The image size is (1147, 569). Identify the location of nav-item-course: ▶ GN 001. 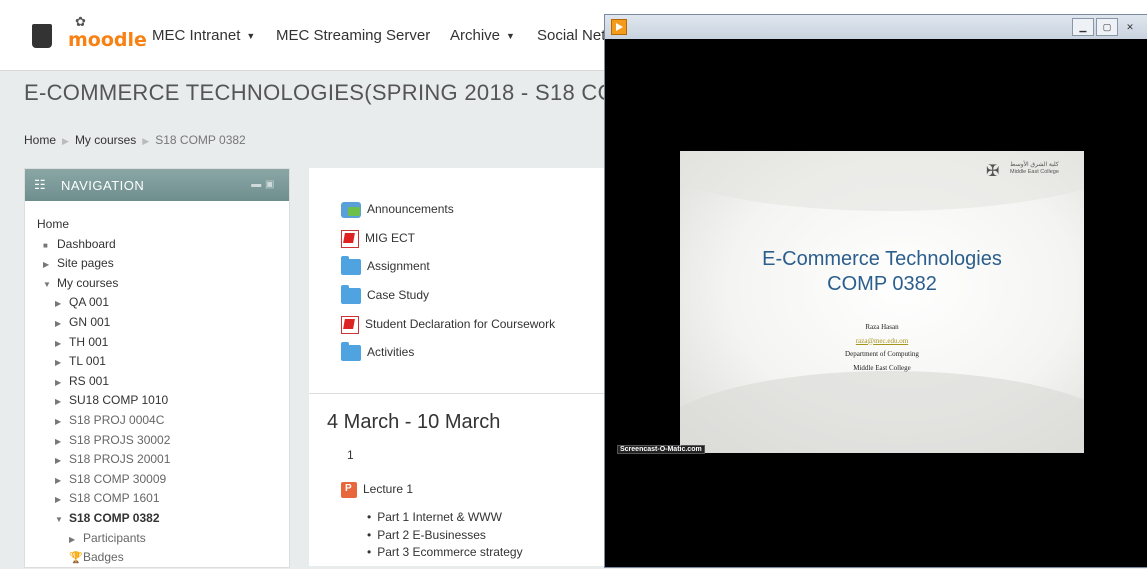
(103, 323).